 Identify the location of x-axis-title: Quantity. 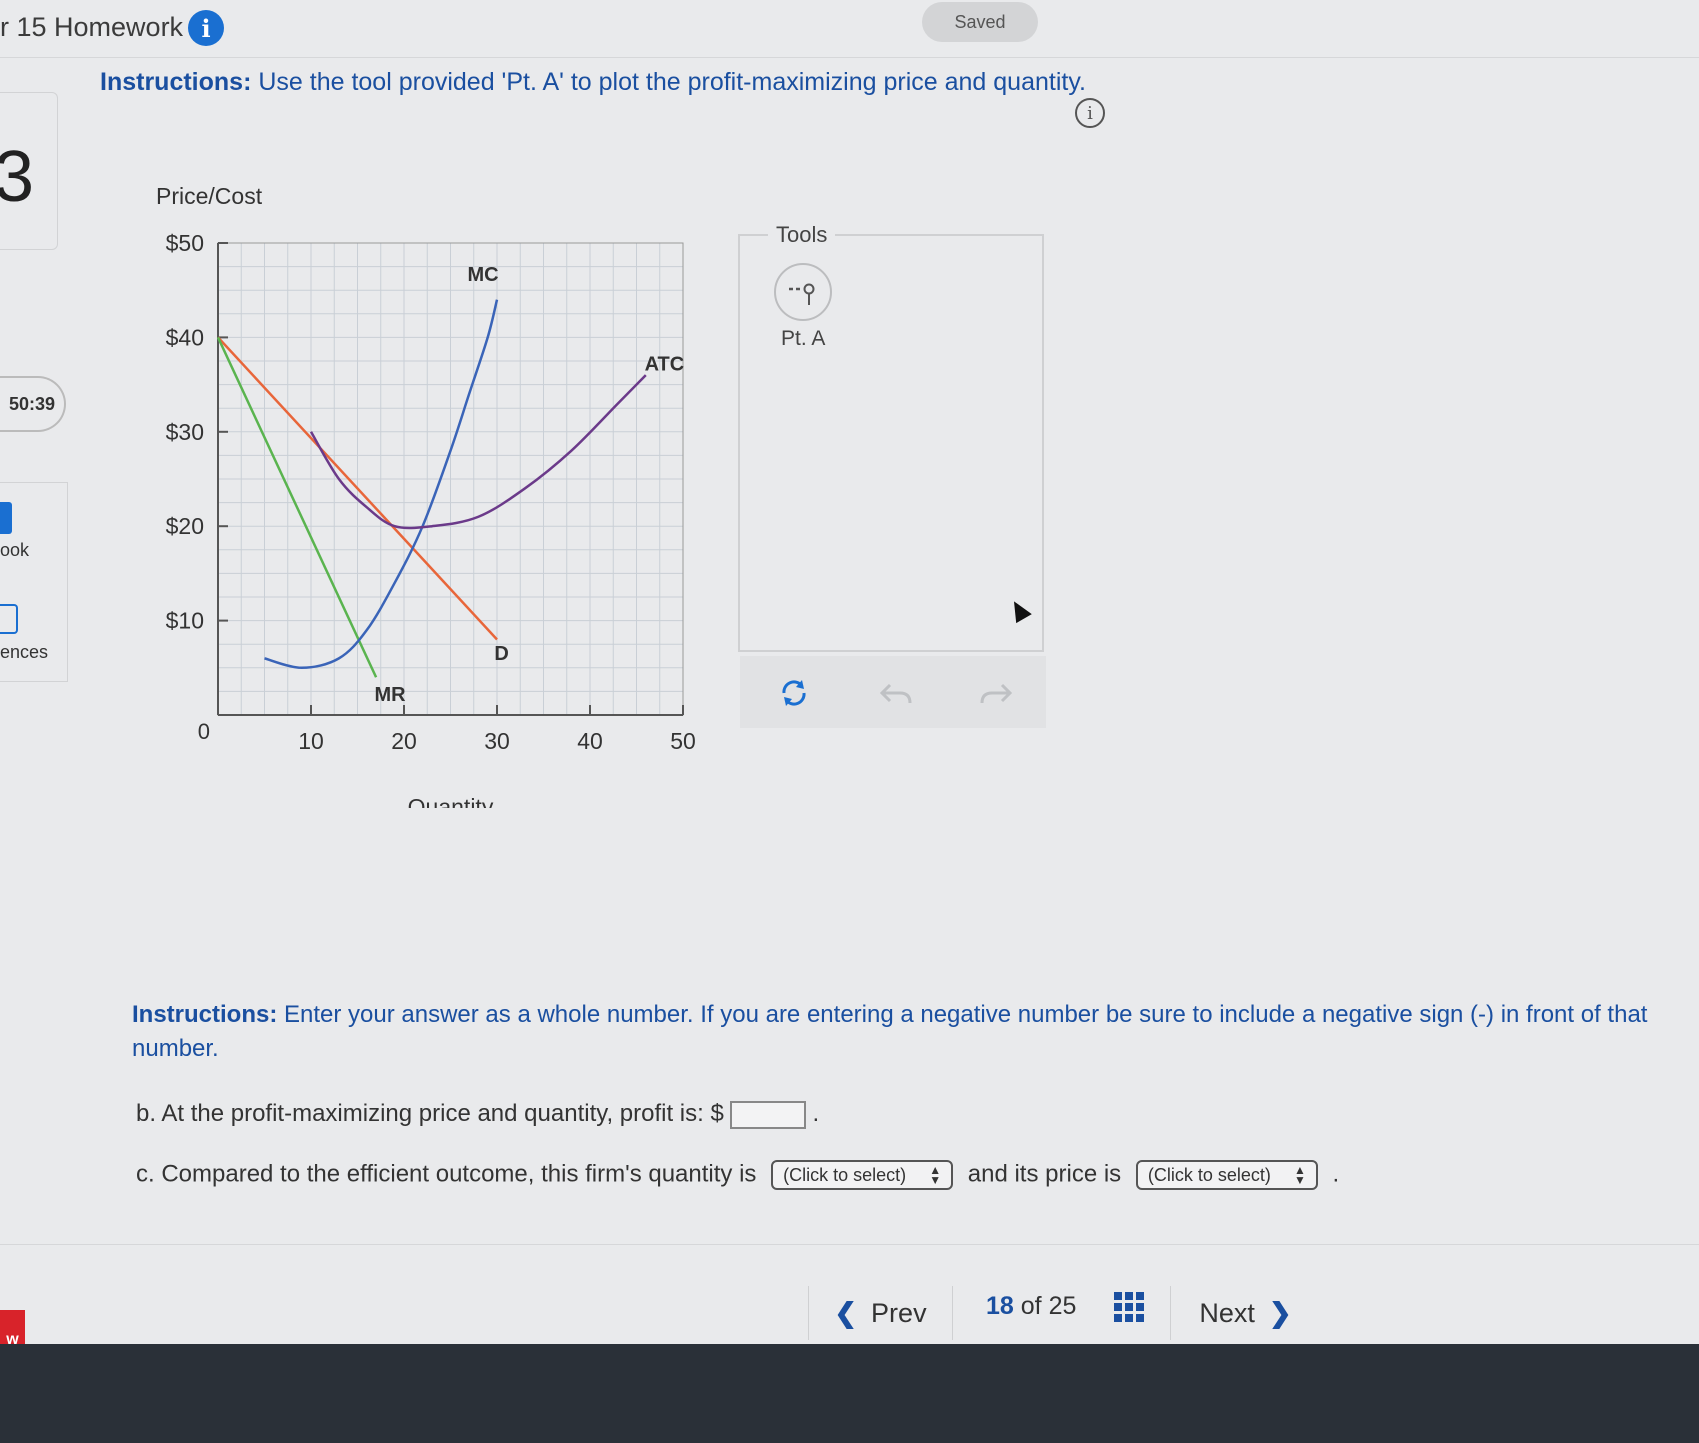
(451, 801).